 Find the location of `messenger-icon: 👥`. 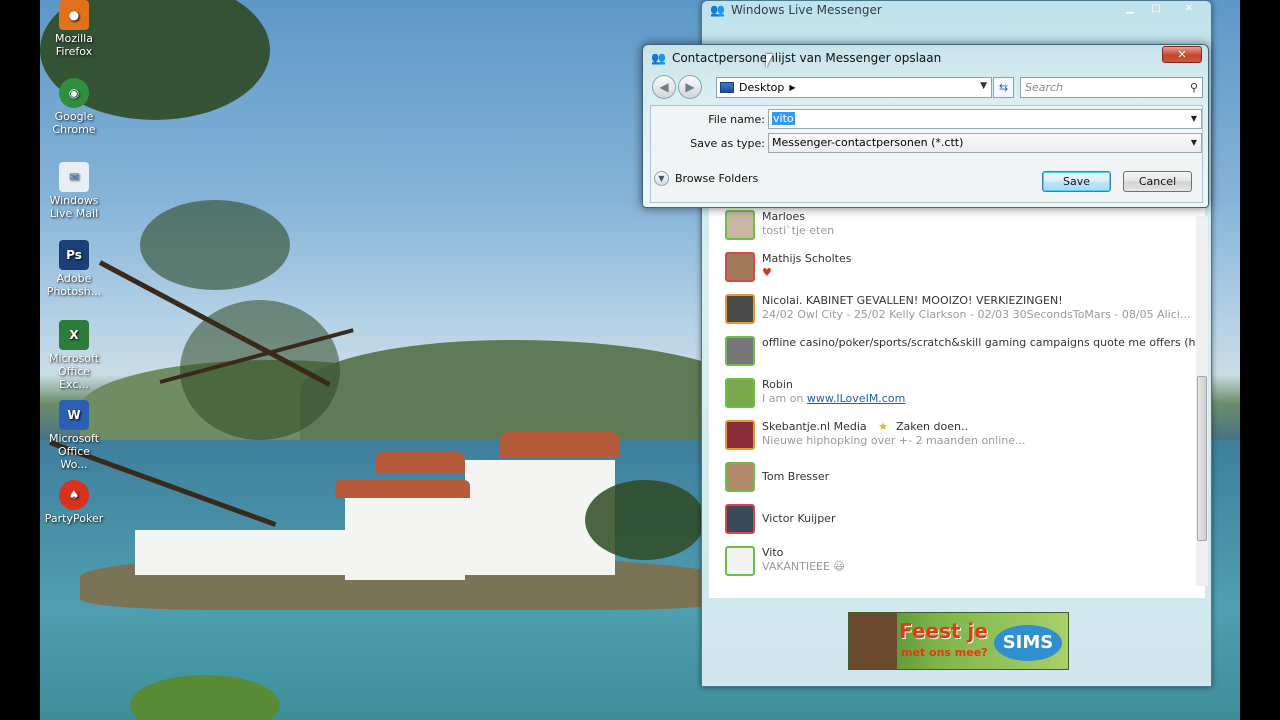

messenger-icon: 👥 is located at coordinates (658, 58).